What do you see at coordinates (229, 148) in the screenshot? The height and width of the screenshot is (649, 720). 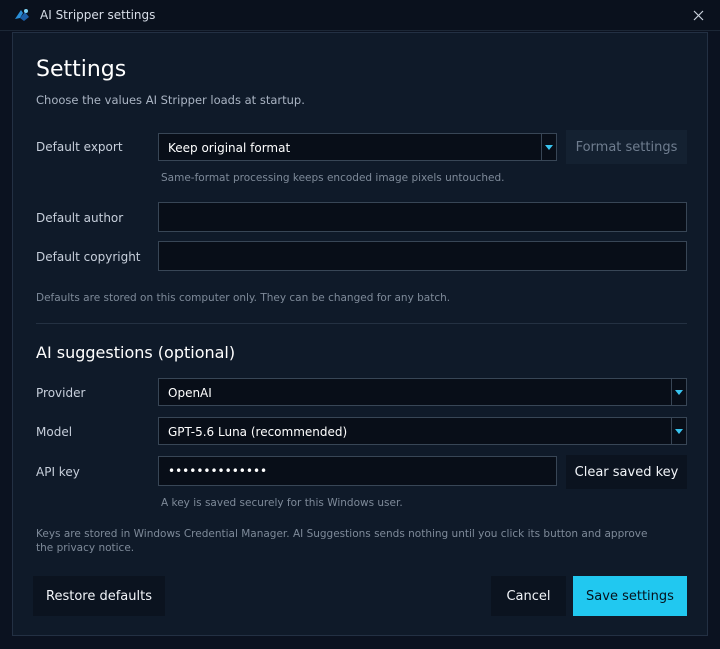 I see `default-export-value: Keep original format` at bounding box center [229, 148].